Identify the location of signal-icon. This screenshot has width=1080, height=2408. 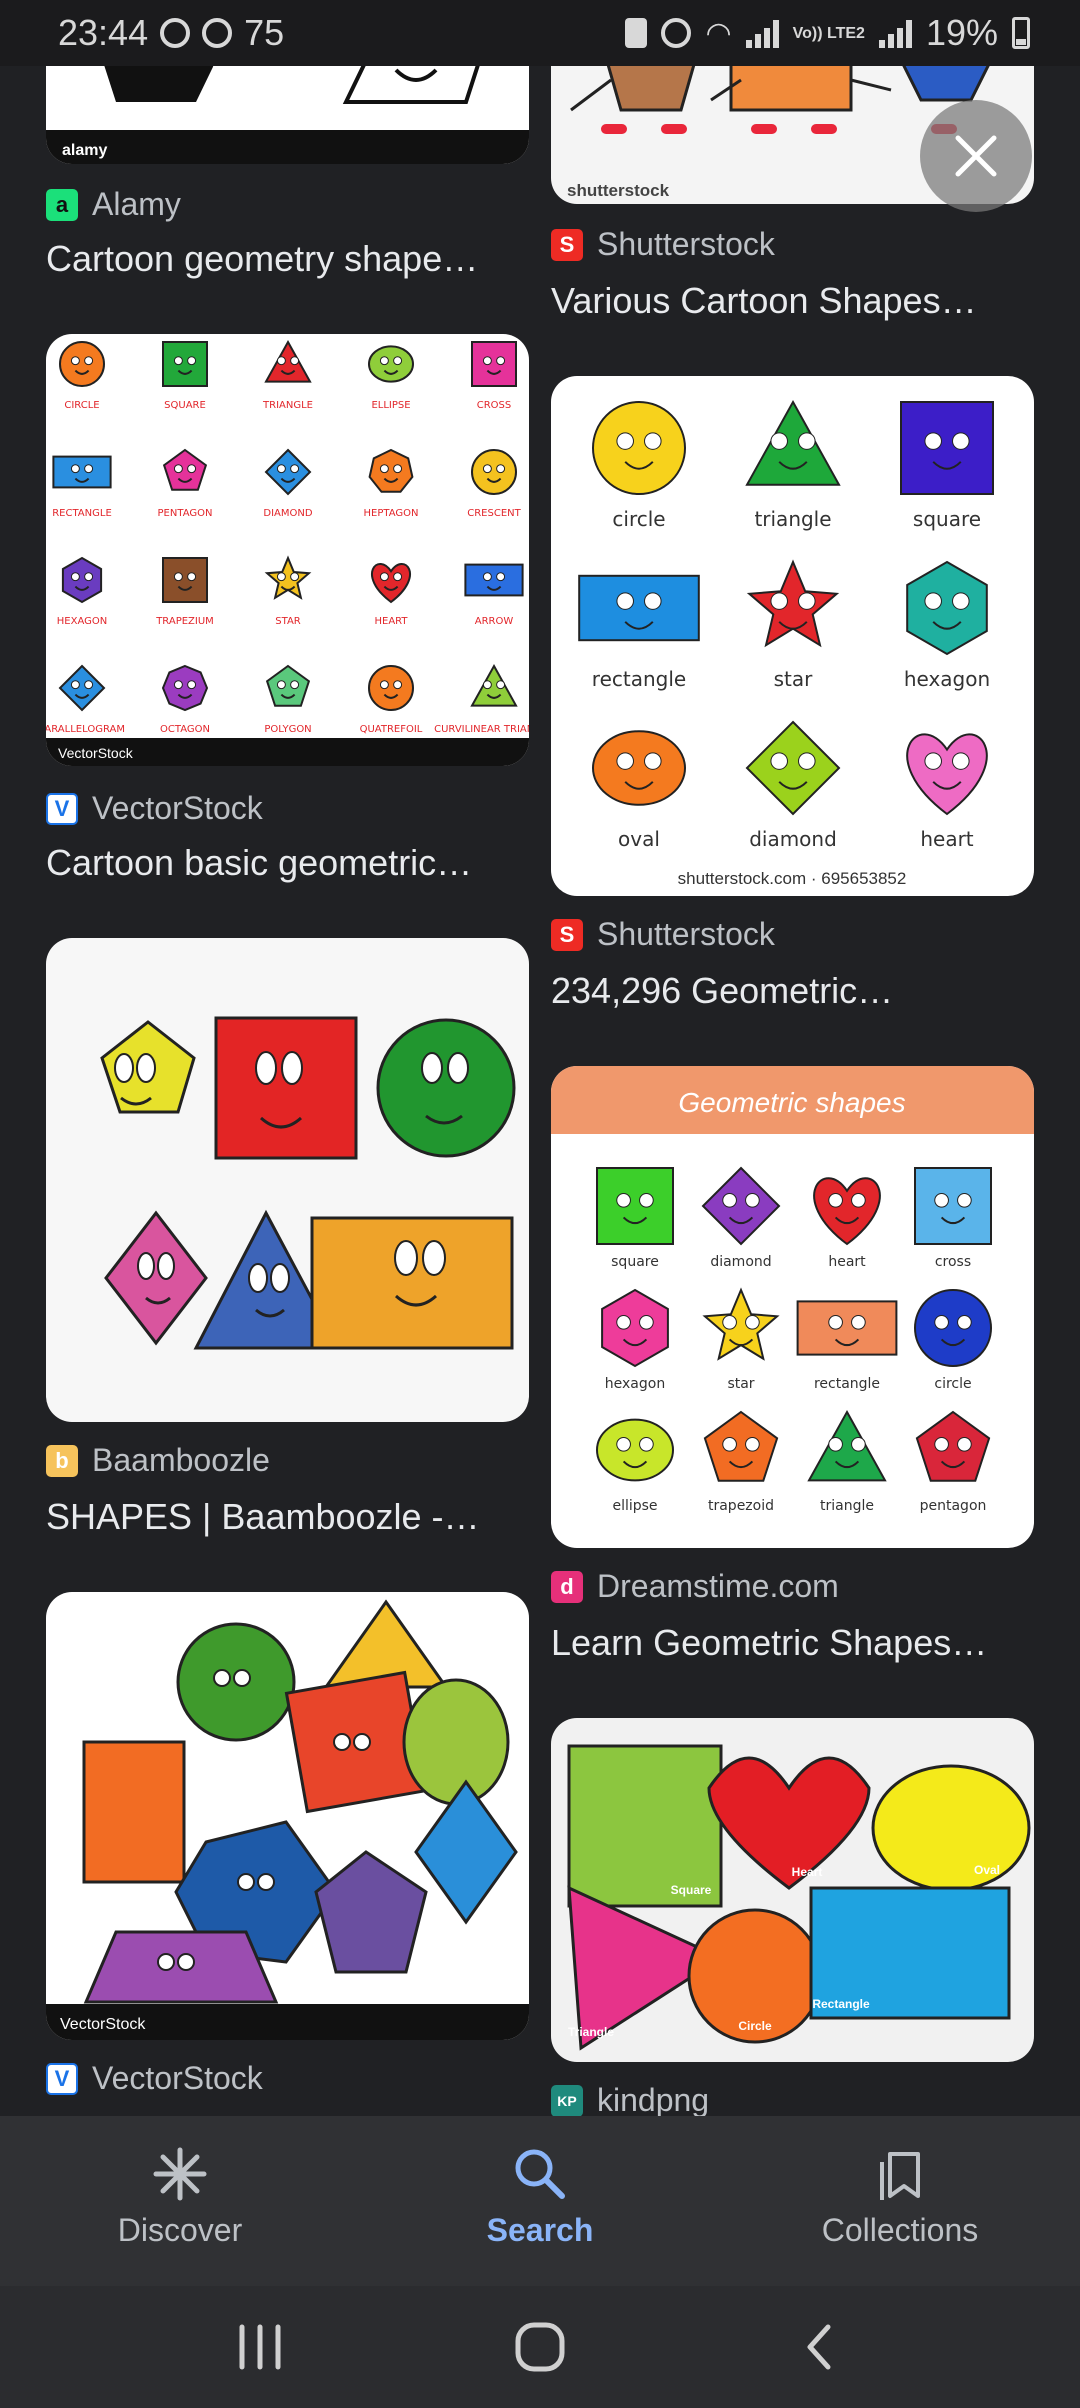
(762, 33).